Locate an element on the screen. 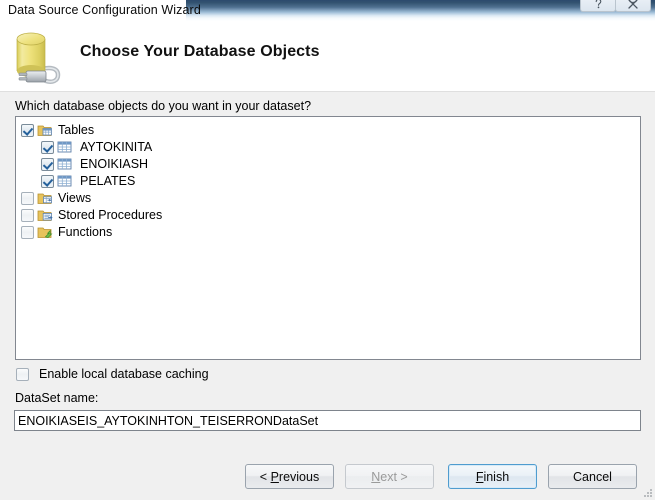  tables-folder-icon is located at coordinates (45, 130).